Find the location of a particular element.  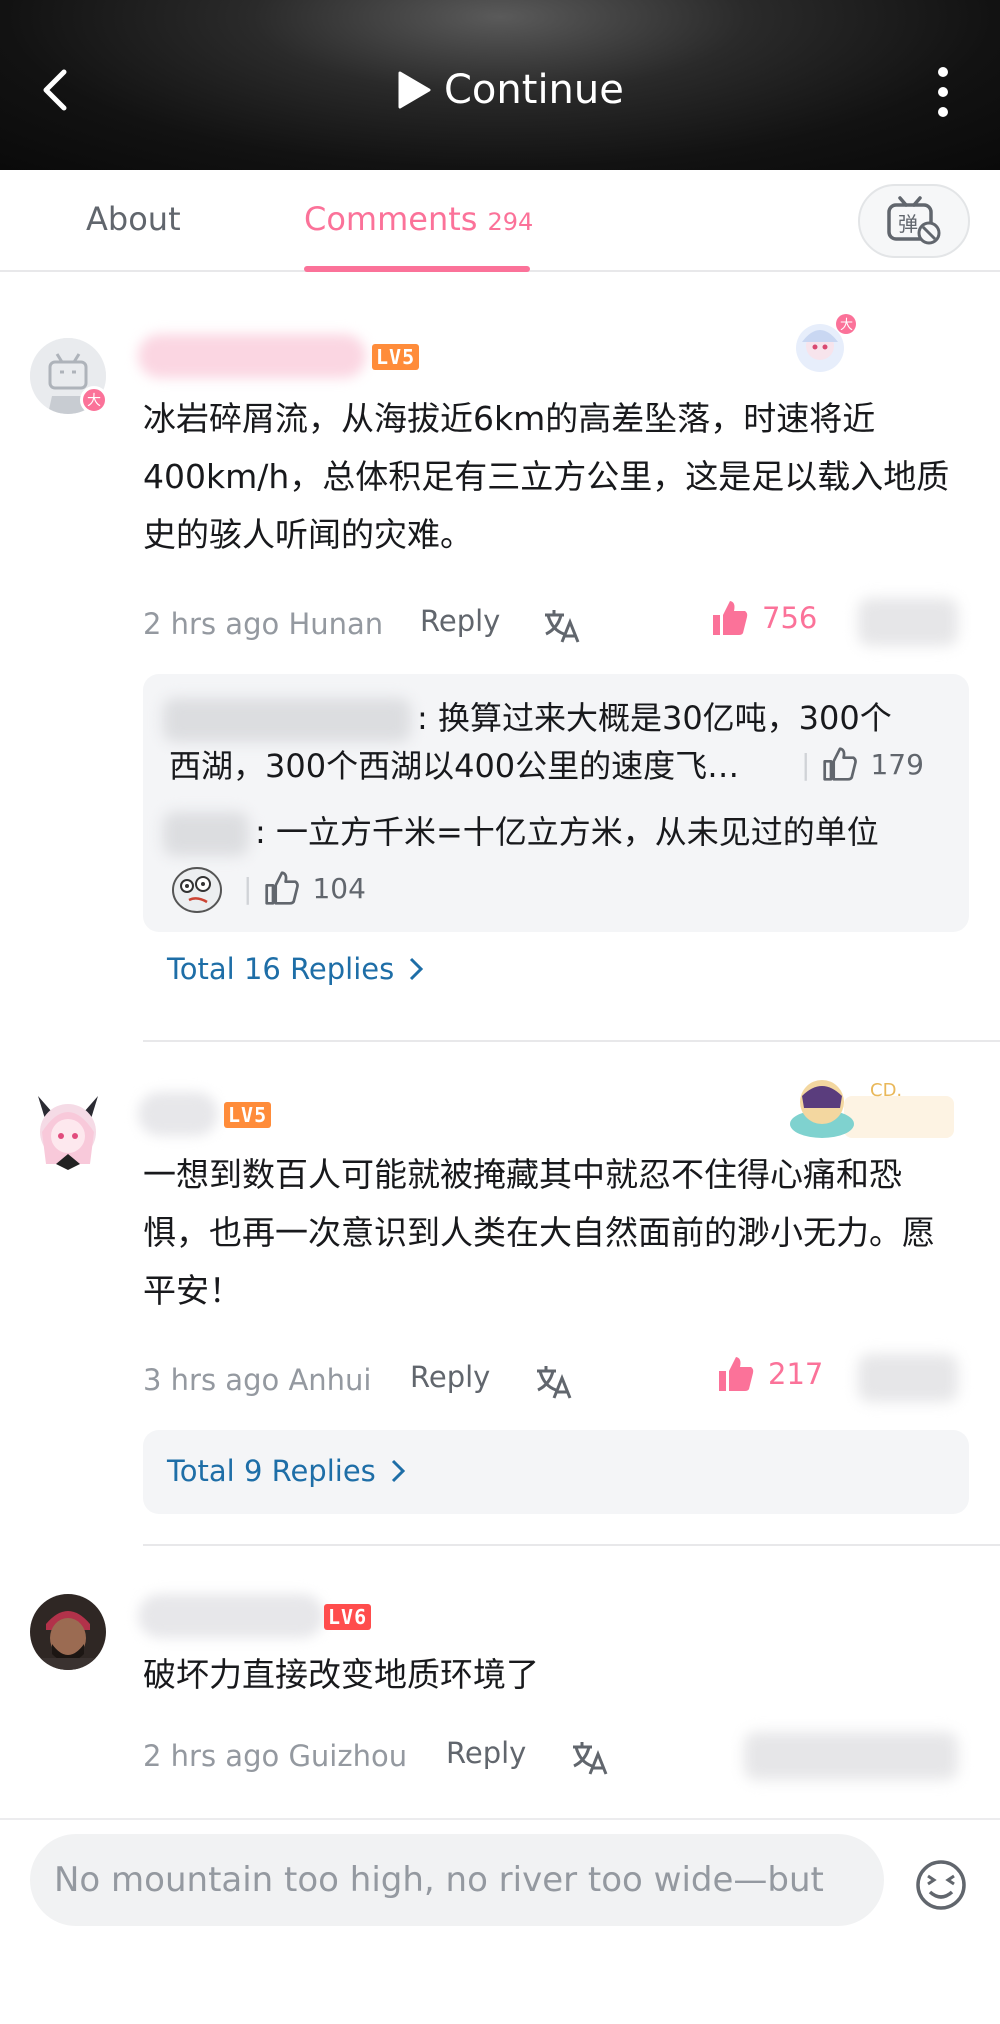

video-header: Continue is located at coordinates (500, 85).